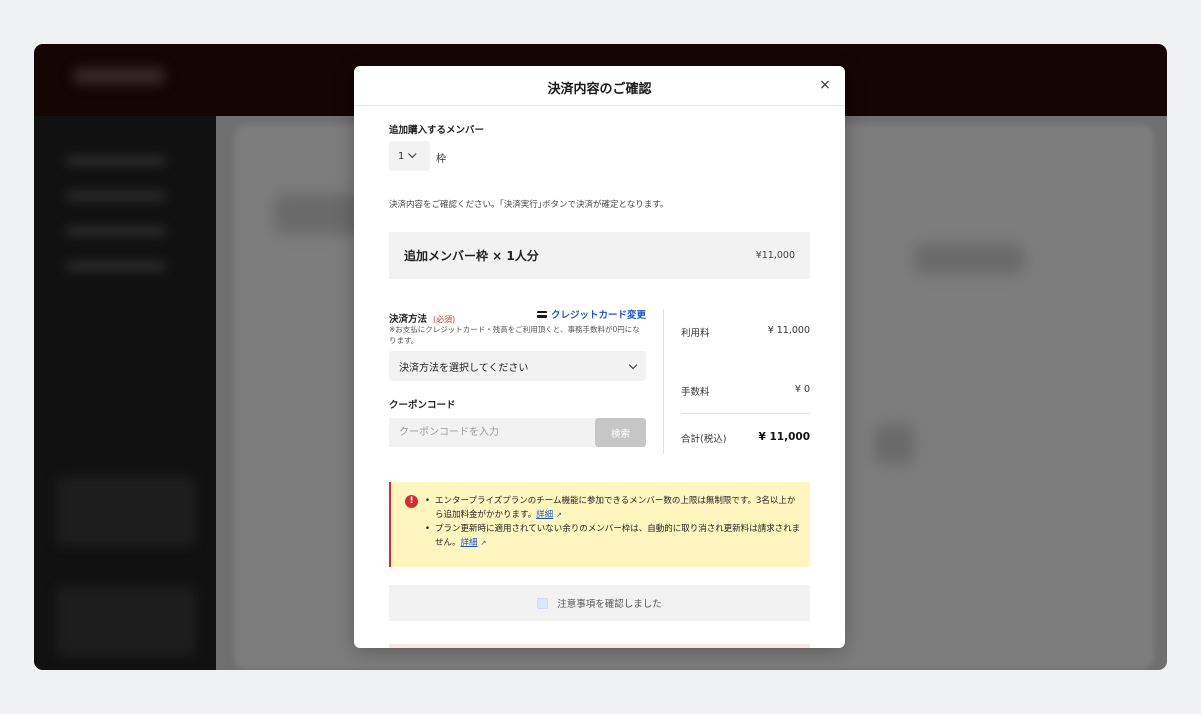  What do you see at coordinates (788, 330) in the screenshot?
I see `usage-fee-value: ¥ 11,000` at bounding box center [788, 330].